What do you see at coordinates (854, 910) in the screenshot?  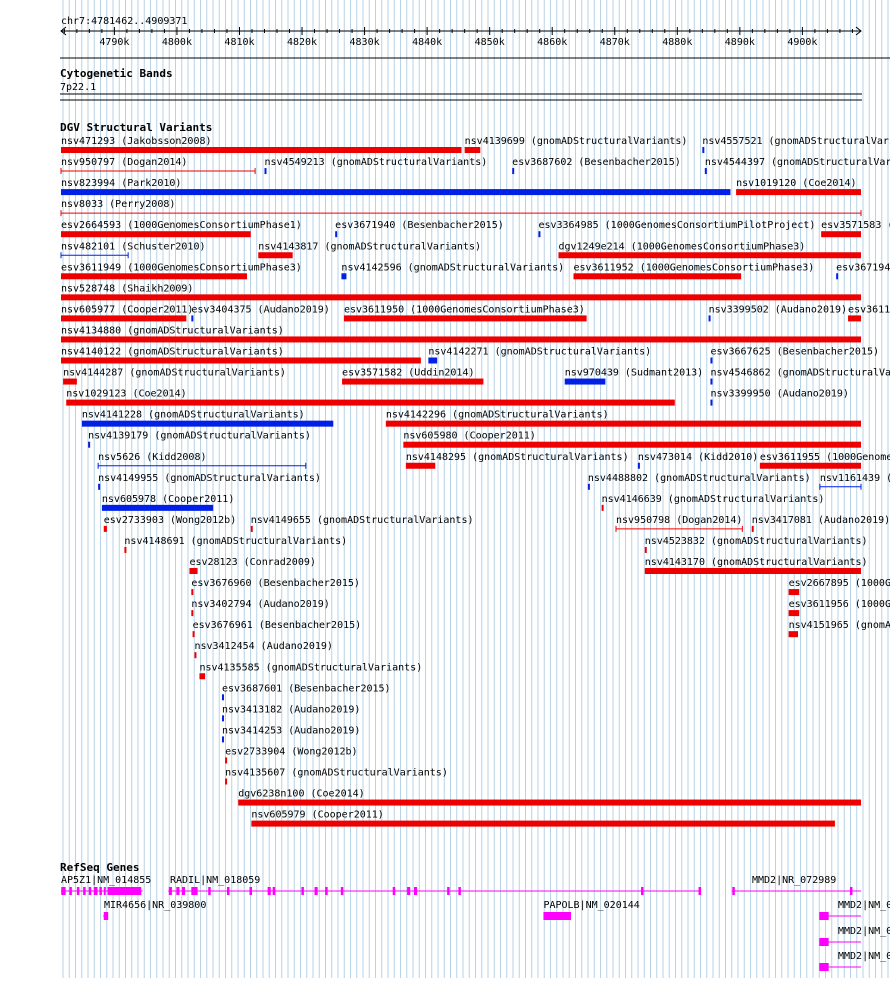 I see `gene: MMD2|NM_001100600` at bounding box center [854, 910].